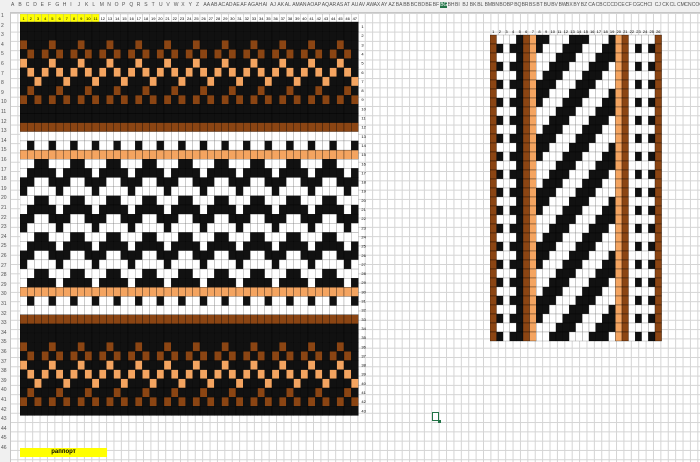 The image size is (700, 462). I want to click on column-header-cell: J, so click(79, 5).